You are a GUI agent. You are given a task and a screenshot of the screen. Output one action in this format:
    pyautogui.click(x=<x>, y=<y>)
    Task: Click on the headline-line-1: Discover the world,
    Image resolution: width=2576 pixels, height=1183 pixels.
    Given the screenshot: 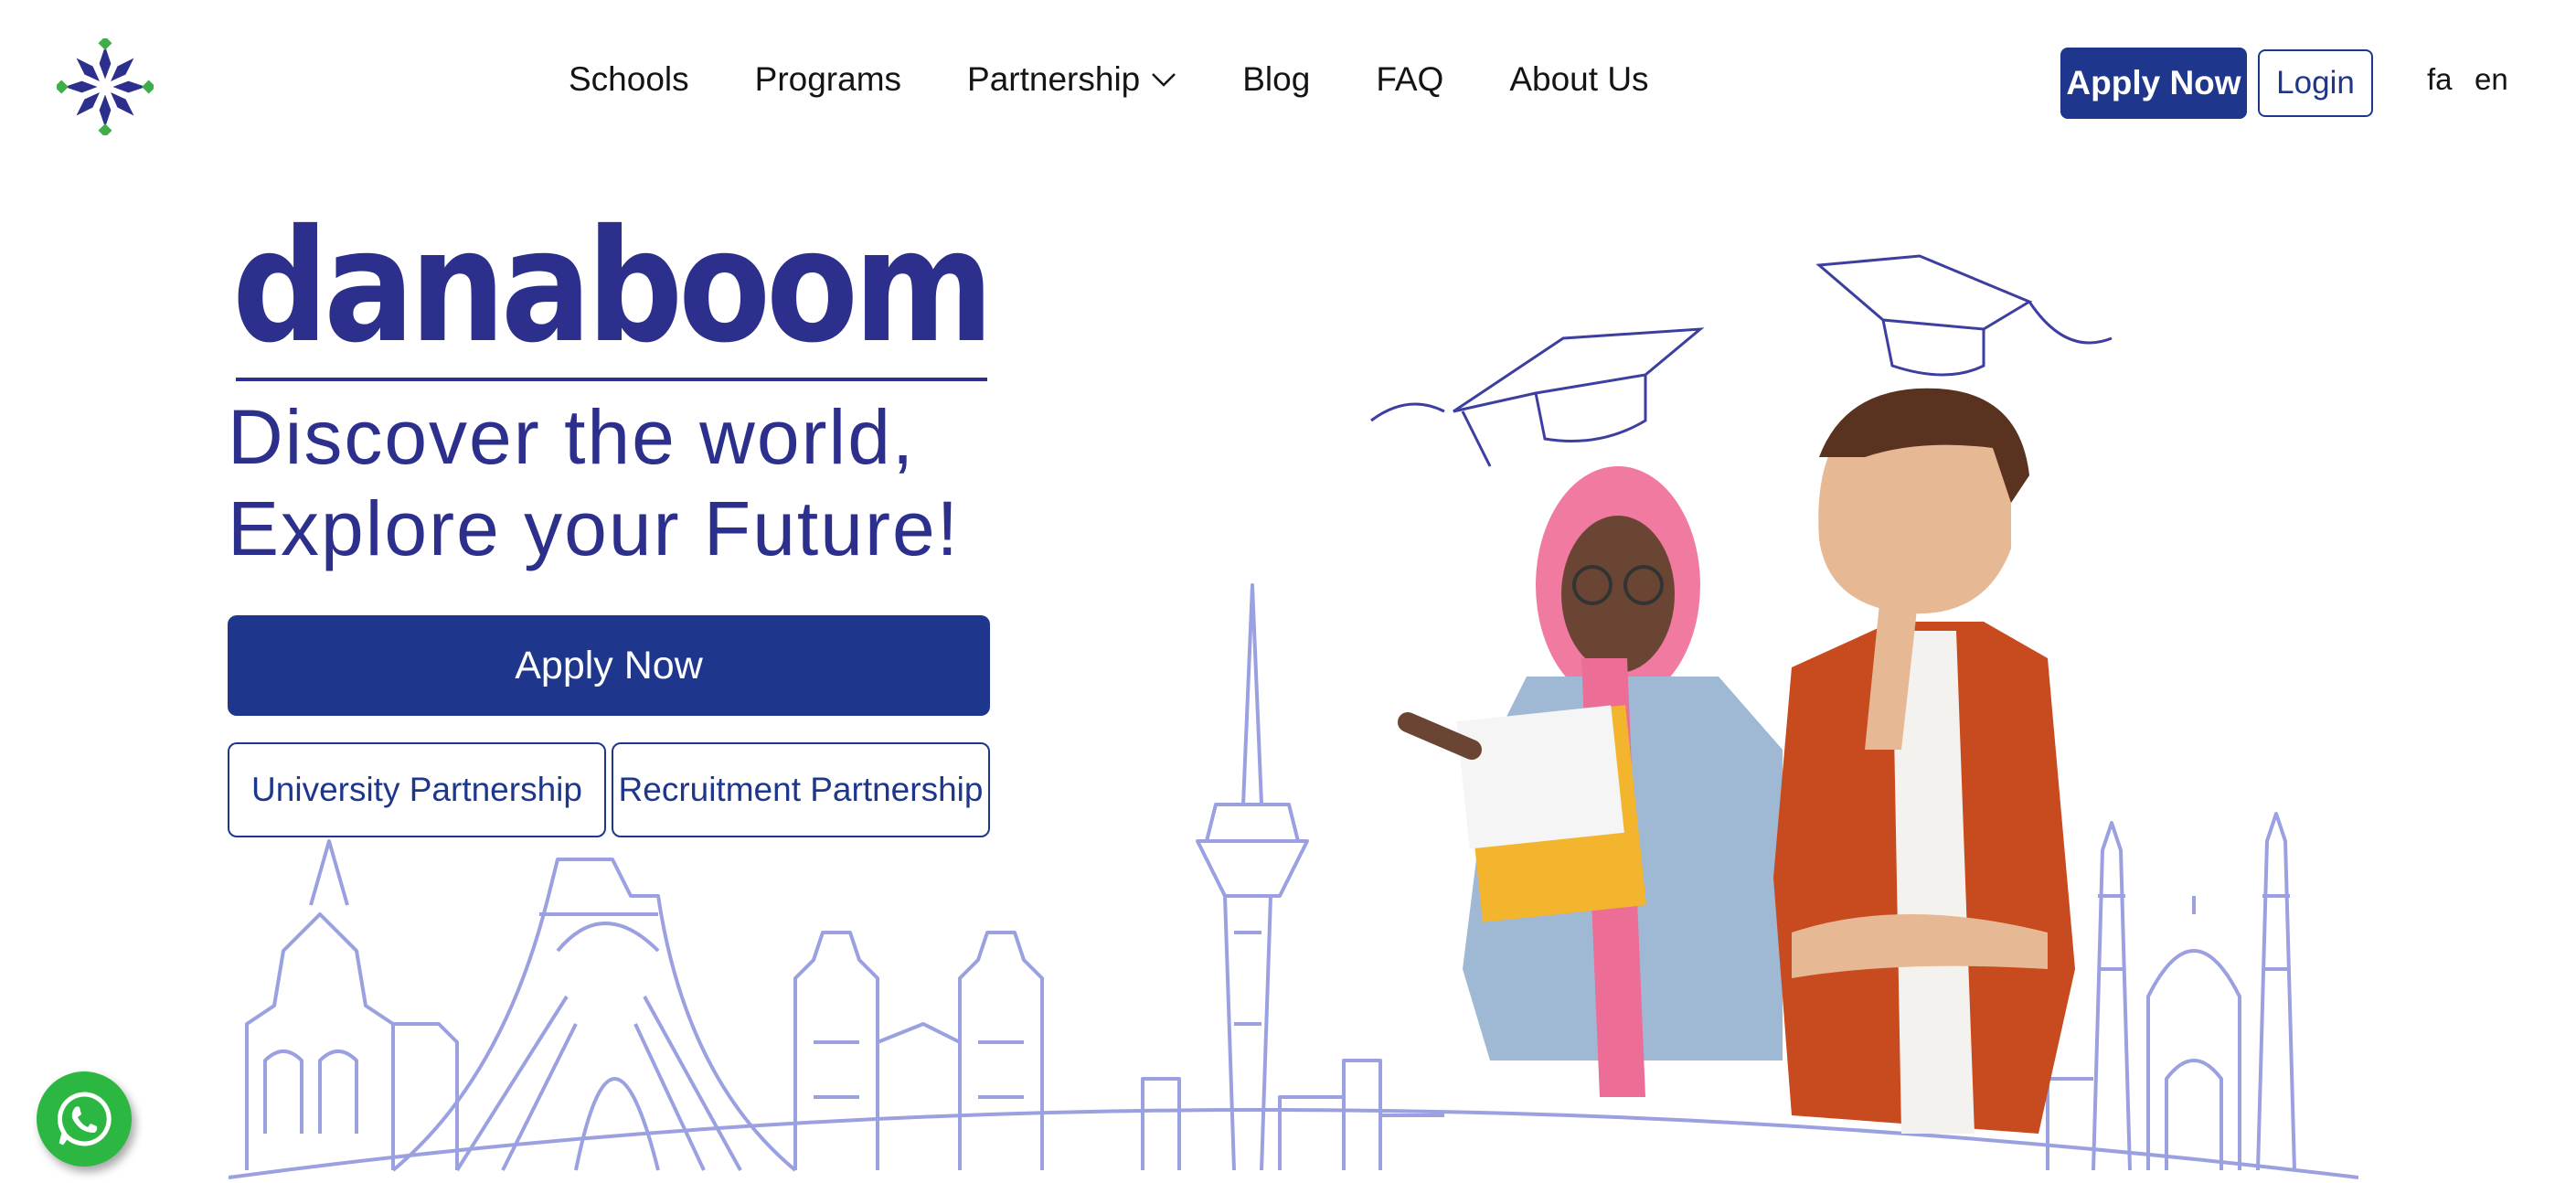 What is the action you would take?
    pyautogui.click(x=572, y=437)
    